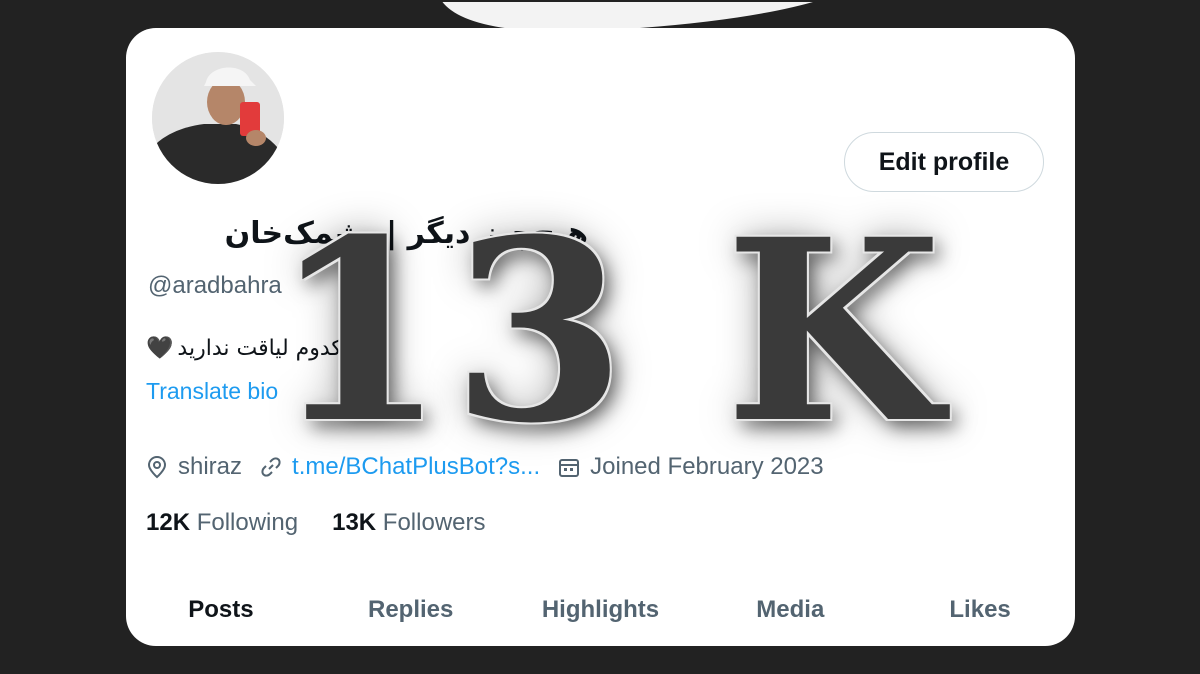  I want to click on tab-replies: Replies, so click(411, 610).